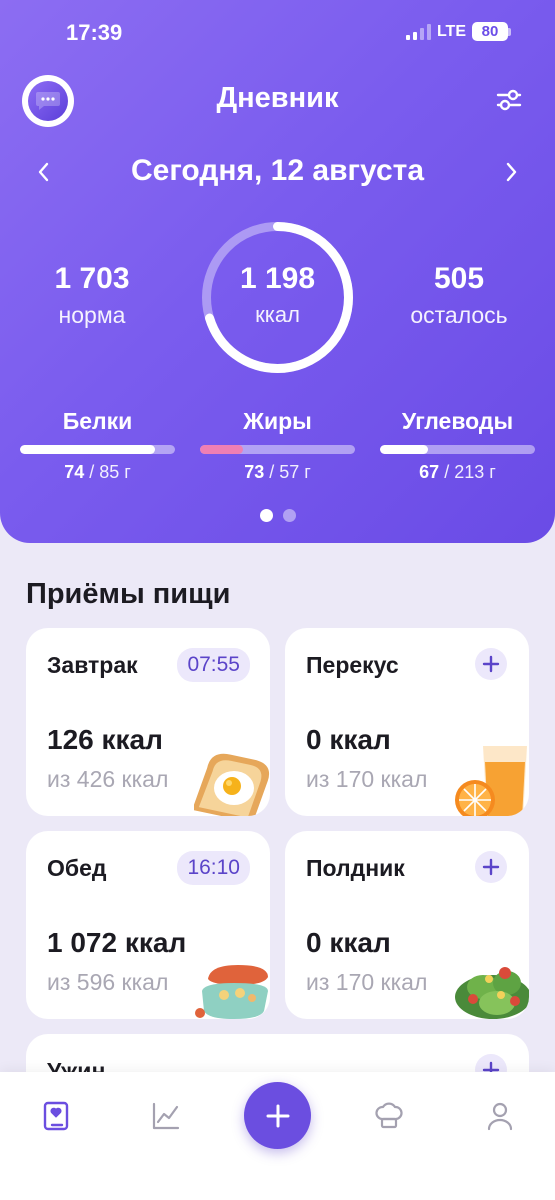 Image resolution: width=555 pixels, height=1200 pixels. I want to click on macro-fat: Жиры 73 / 57 г, so click(277, 445).